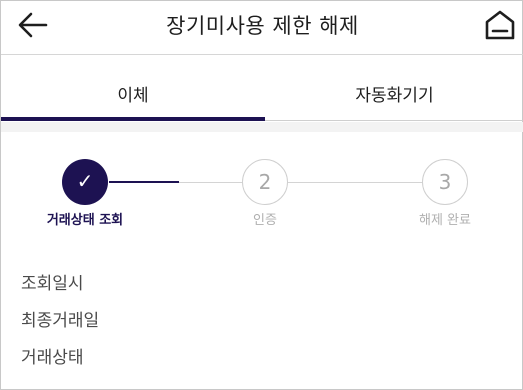 Image resolution: width=523 pixels, height=390 pixels. I want to click on home-icon, so click(500, 25).